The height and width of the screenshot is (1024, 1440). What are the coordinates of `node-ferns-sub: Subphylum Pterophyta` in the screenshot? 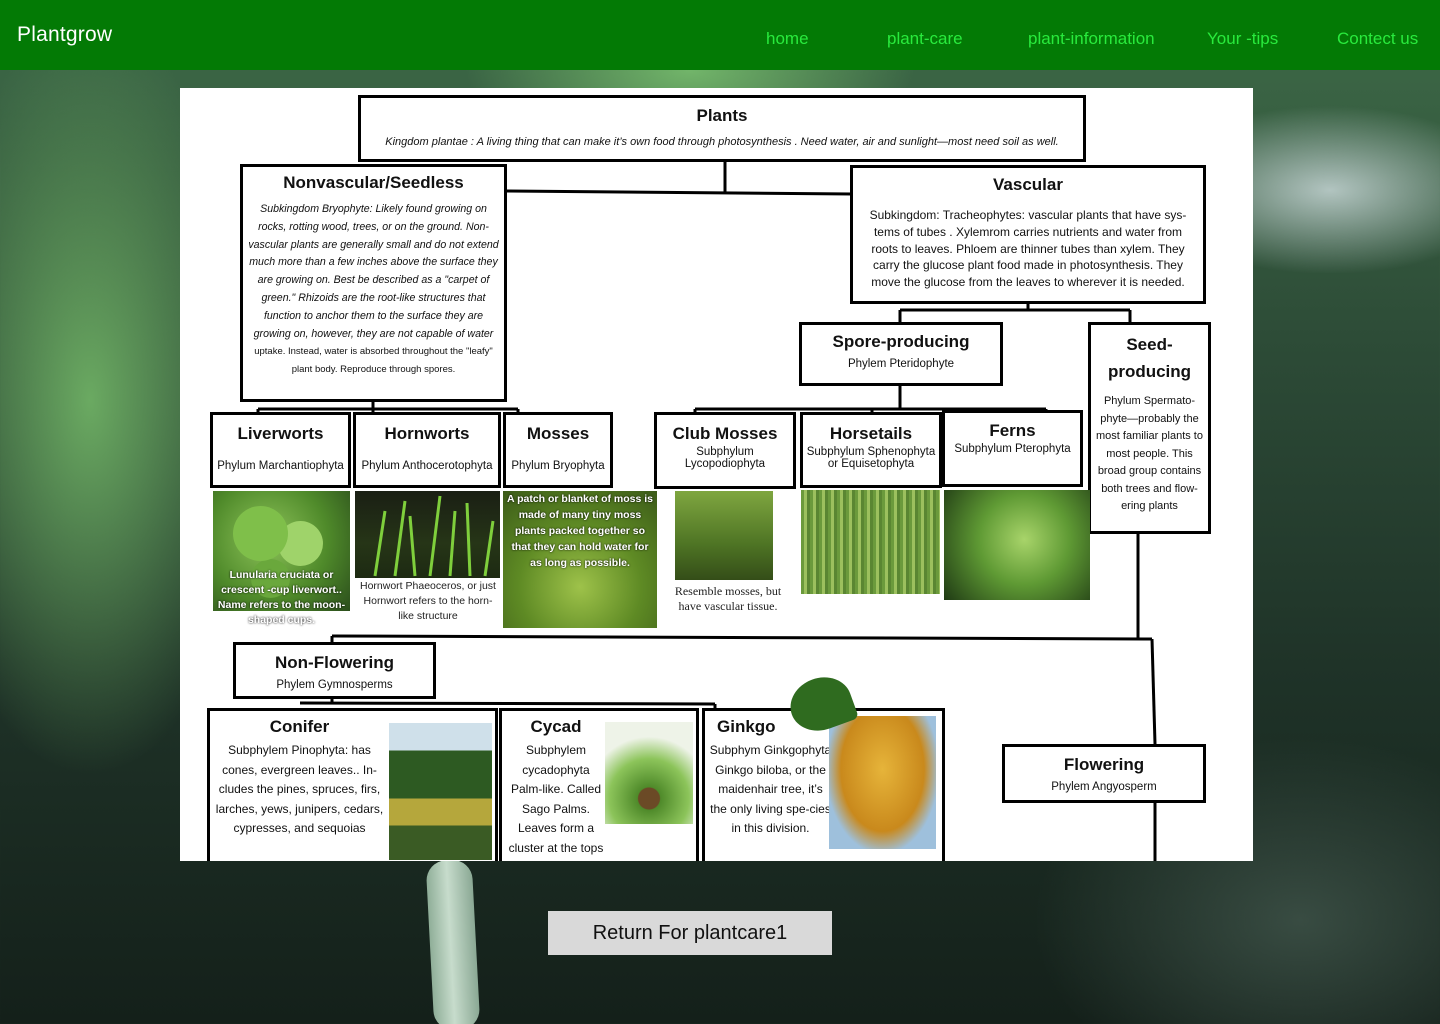 It's located at (1012, 449).